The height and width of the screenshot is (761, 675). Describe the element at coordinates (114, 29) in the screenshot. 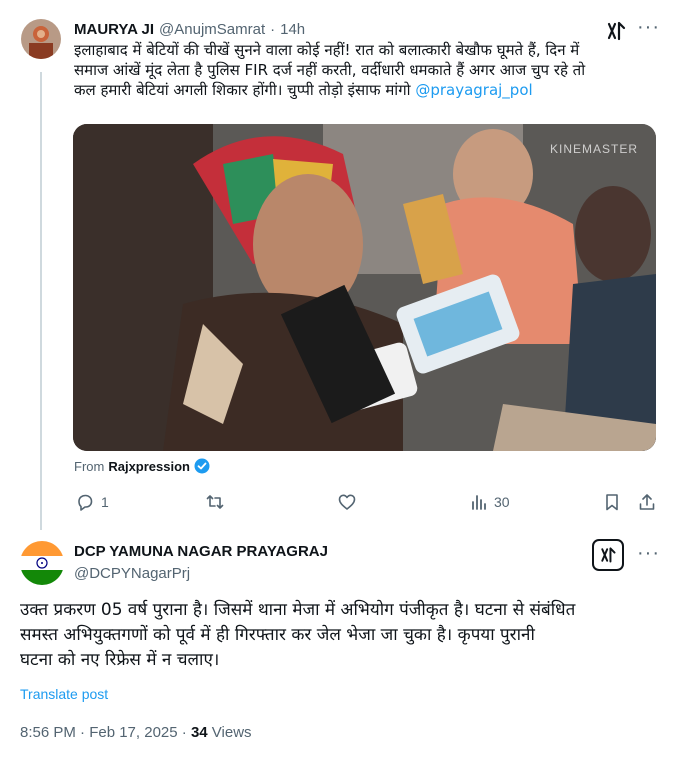

I see `author-name: MAURYA JI` at that location.